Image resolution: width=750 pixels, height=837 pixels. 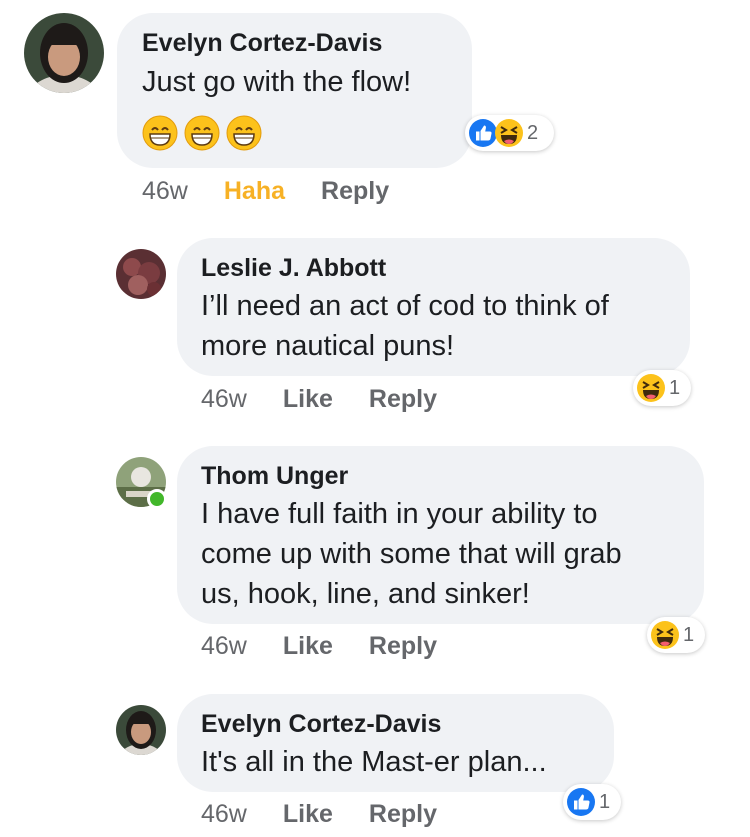 I want to click on comment-text-line: come up with some that will grab, so click(x=411, y=554).